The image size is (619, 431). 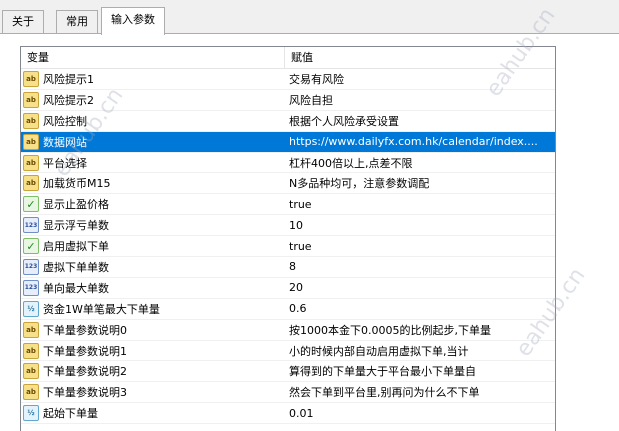 I want to click on variable-cell: ab 下单量参数说明2, so click(x=153, y=371).